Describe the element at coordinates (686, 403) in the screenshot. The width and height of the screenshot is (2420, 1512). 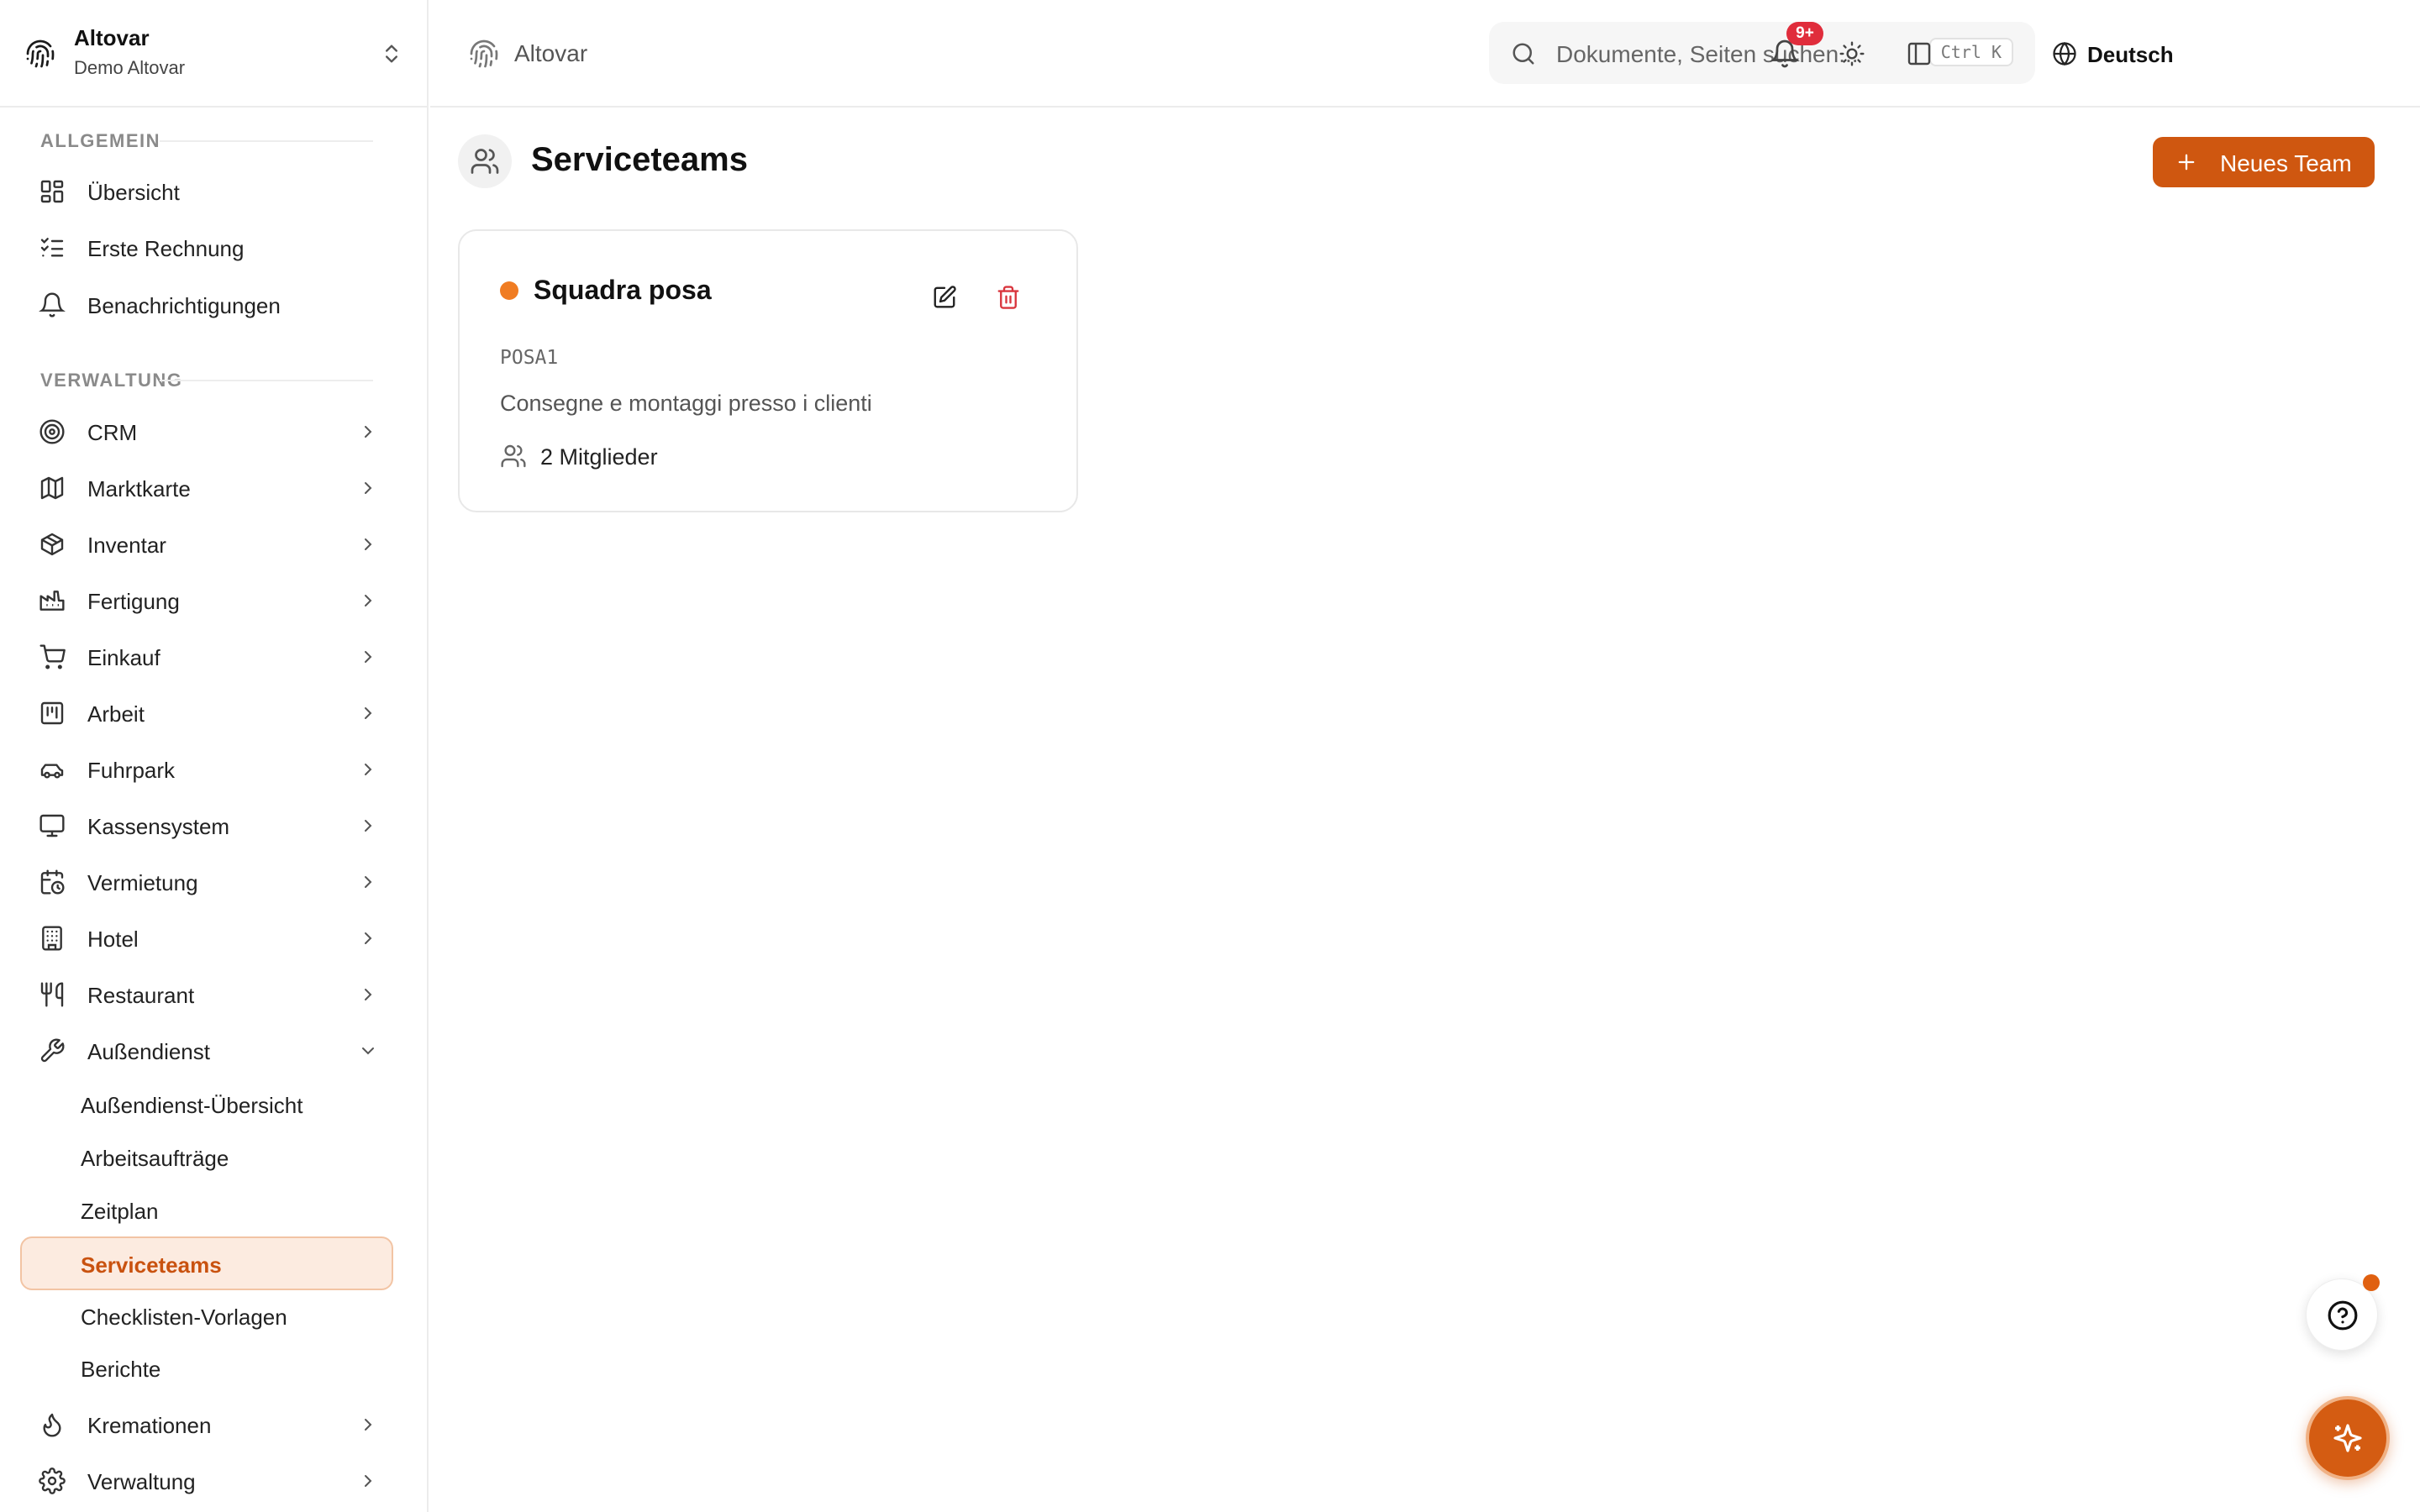
I see `team-description: Consegne e montaggi presso i clienti` at that location.